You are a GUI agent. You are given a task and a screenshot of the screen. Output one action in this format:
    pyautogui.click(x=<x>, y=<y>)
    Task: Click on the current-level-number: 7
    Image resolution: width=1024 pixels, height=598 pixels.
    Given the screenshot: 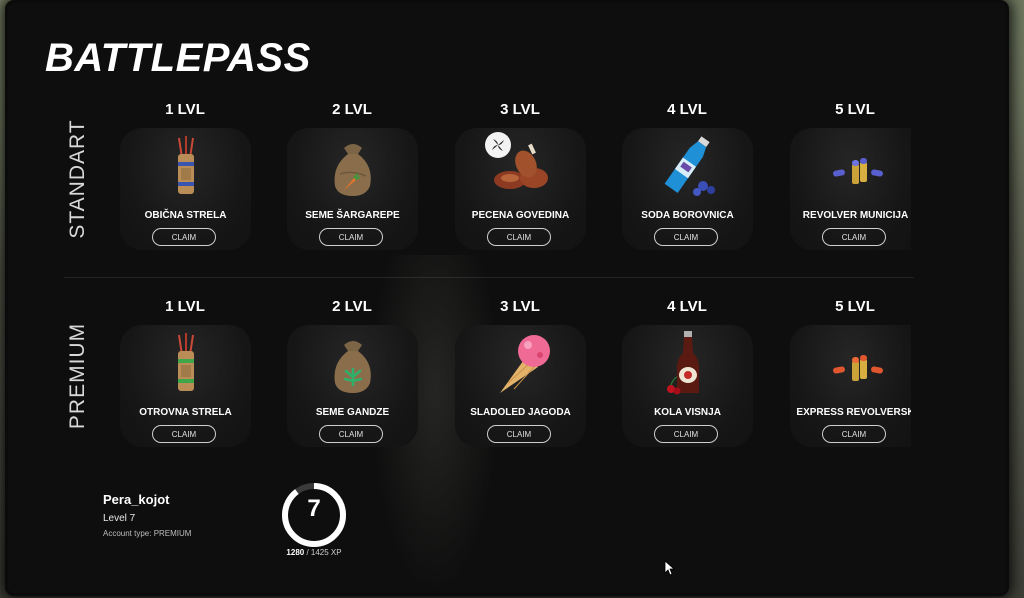 What is the action you would take?
    pyautogui.click(x=314, y=508)
    